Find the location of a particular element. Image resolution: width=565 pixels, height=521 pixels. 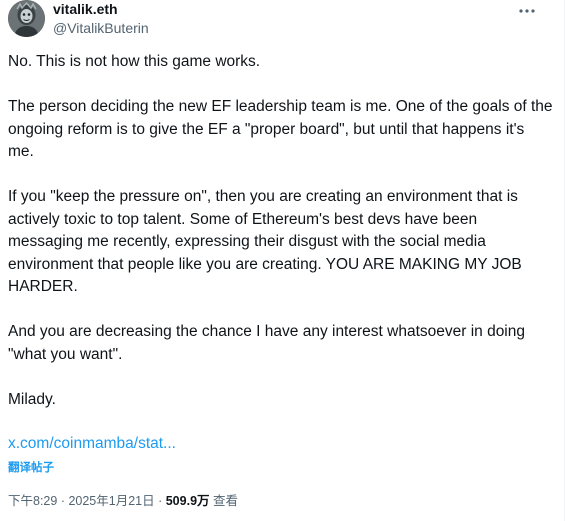

tweet-paragraph: Milady. is located at coordinates (32, 399).